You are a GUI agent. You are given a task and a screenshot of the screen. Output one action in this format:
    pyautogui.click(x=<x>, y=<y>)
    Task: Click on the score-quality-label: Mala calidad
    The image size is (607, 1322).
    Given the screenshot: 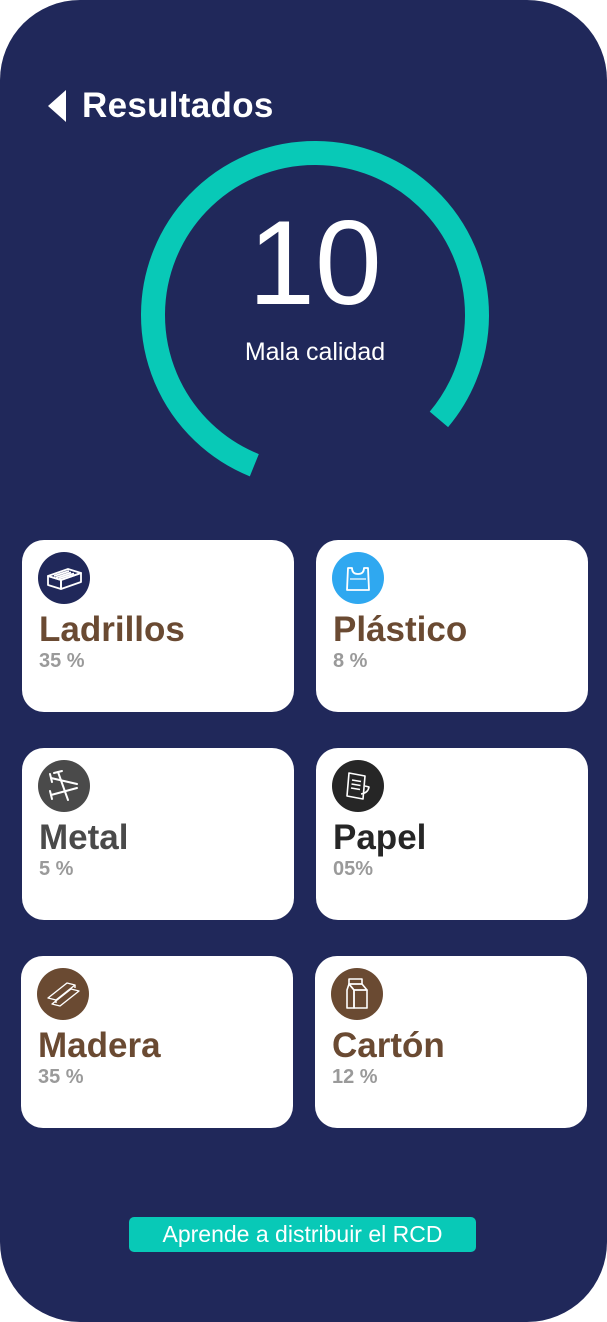 What is the action you would take?
    pyautogui.click(x=315, y=352)
    